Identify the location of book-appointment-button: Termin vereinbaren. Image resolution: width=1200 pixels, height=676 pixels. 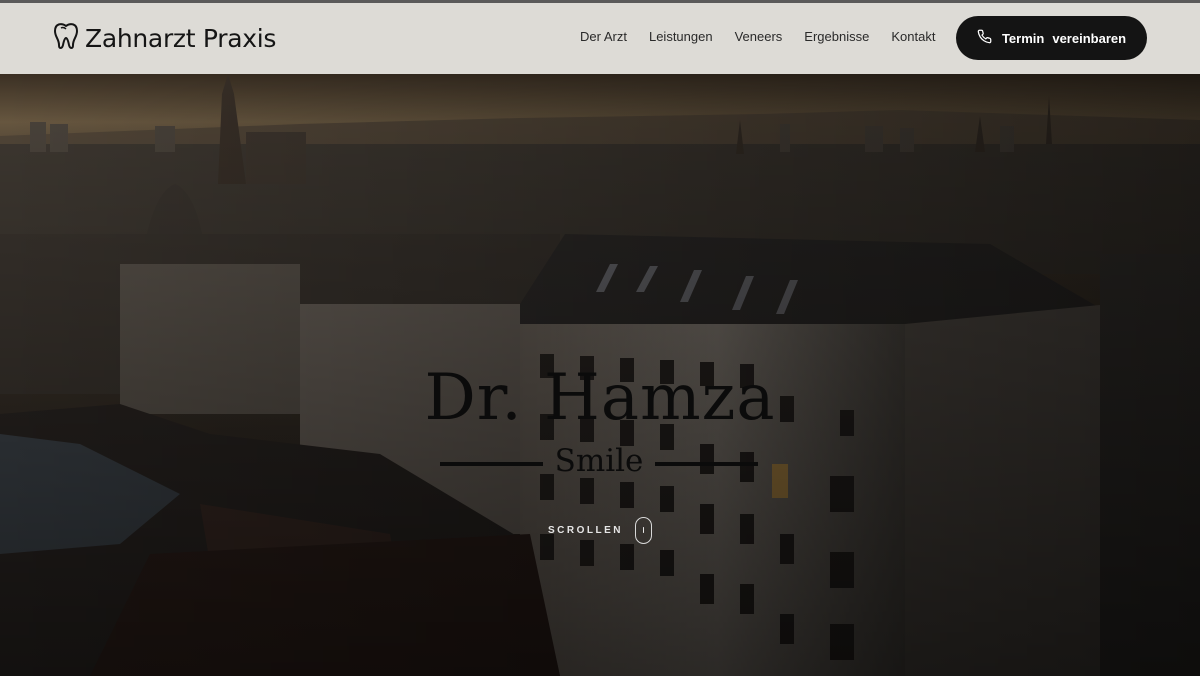
(1051, 38).